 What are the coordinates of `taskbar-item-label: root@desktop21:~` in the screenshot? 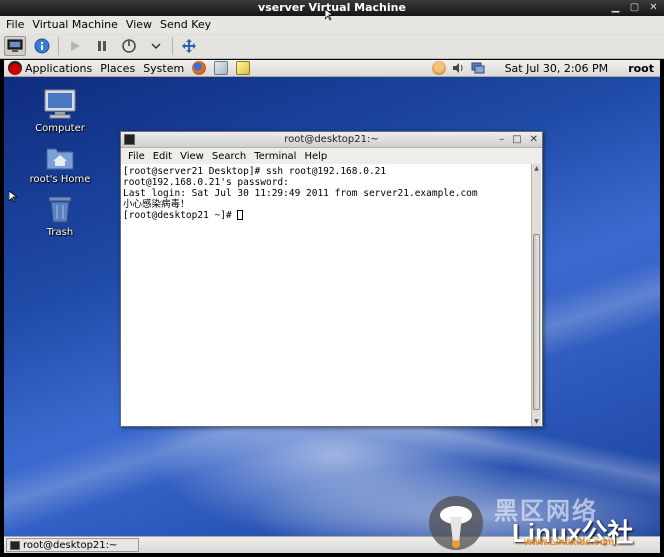 It's located at (70, 545).